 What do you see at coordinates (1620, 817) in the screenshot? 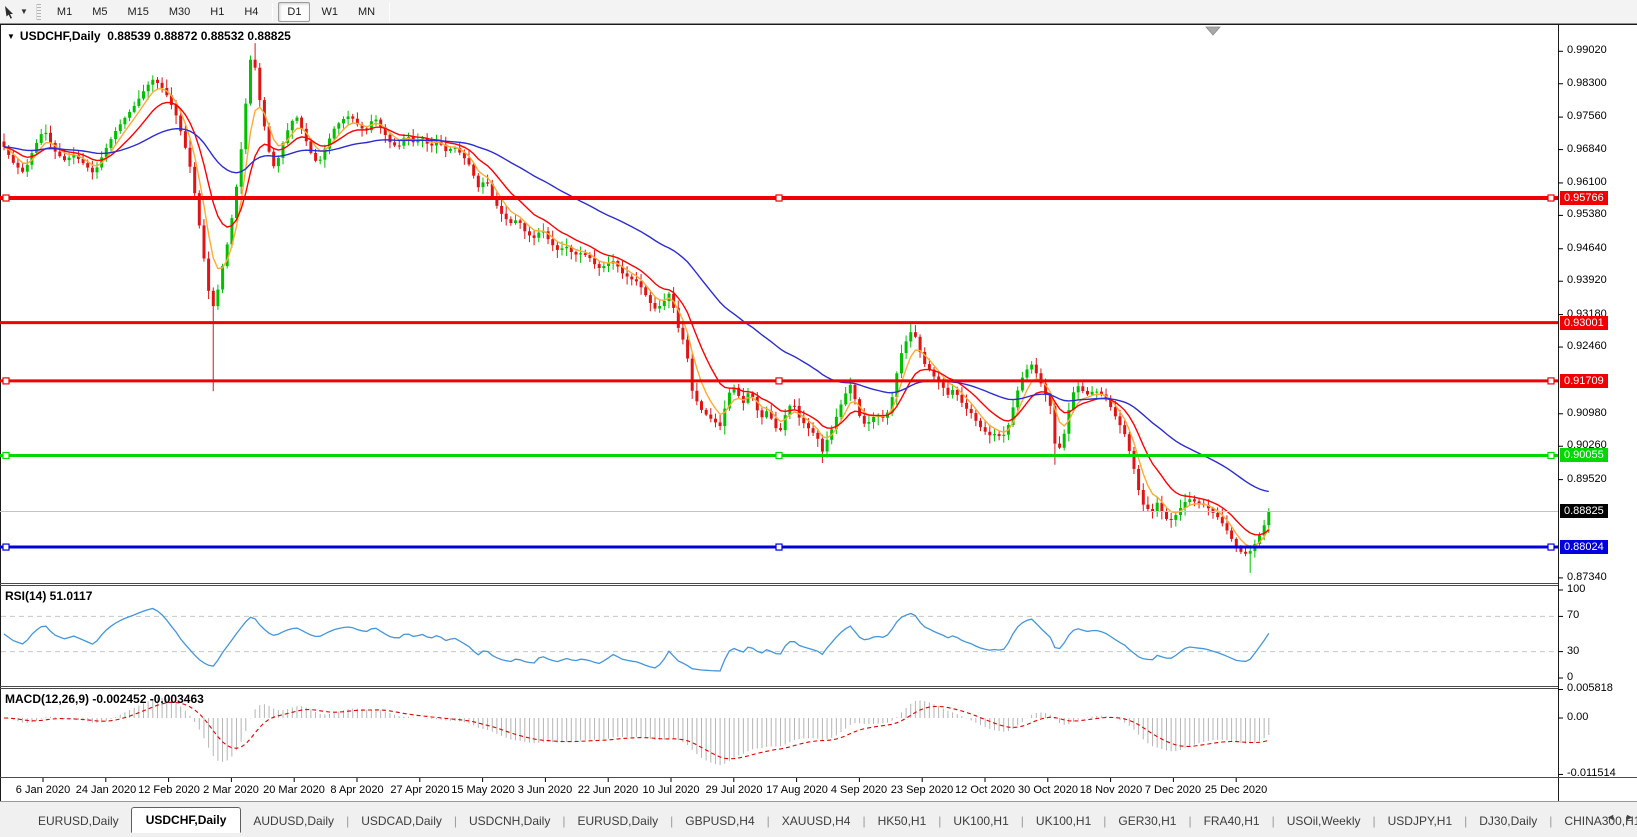
I see `tab-scroll-buttons: ◄ ►` at bounding box center [1620, 817].